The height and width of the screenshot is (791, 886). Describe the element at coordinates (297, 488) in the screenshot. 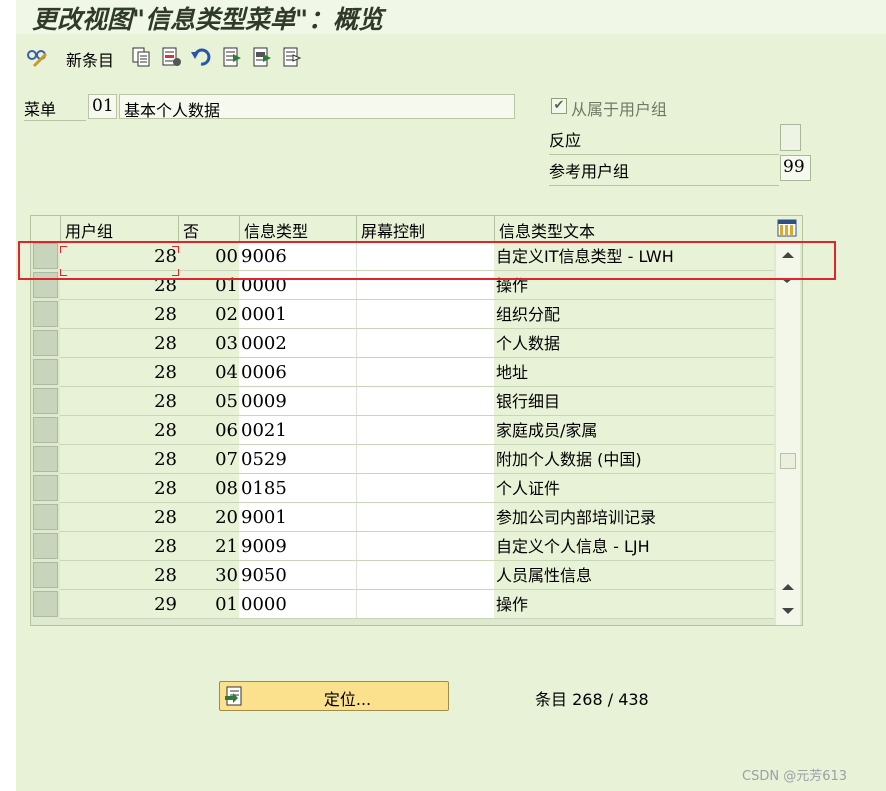

I see `cell-infotype: 0185` at that location.